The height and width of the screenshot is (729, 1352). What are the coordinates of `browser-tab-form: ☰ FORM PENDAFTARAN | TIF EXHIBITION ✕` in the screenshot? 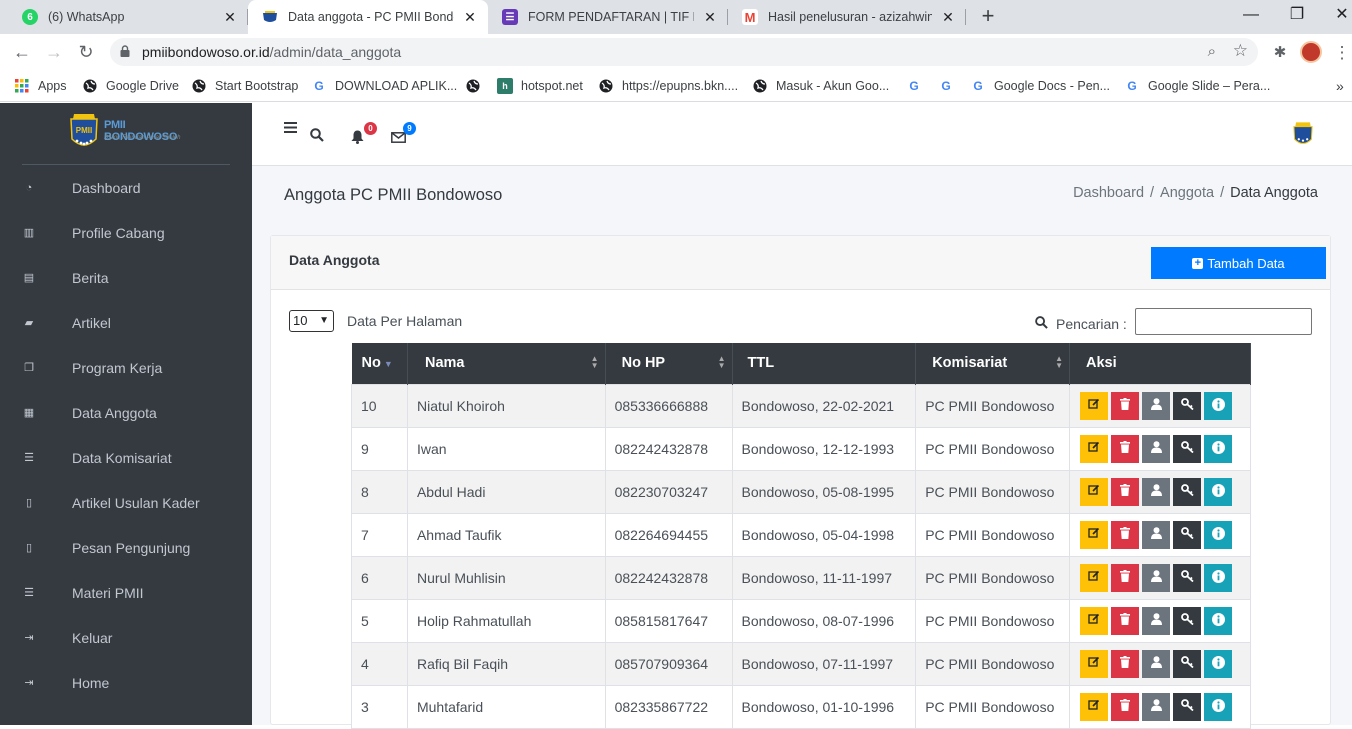 It's located at (608, 17).